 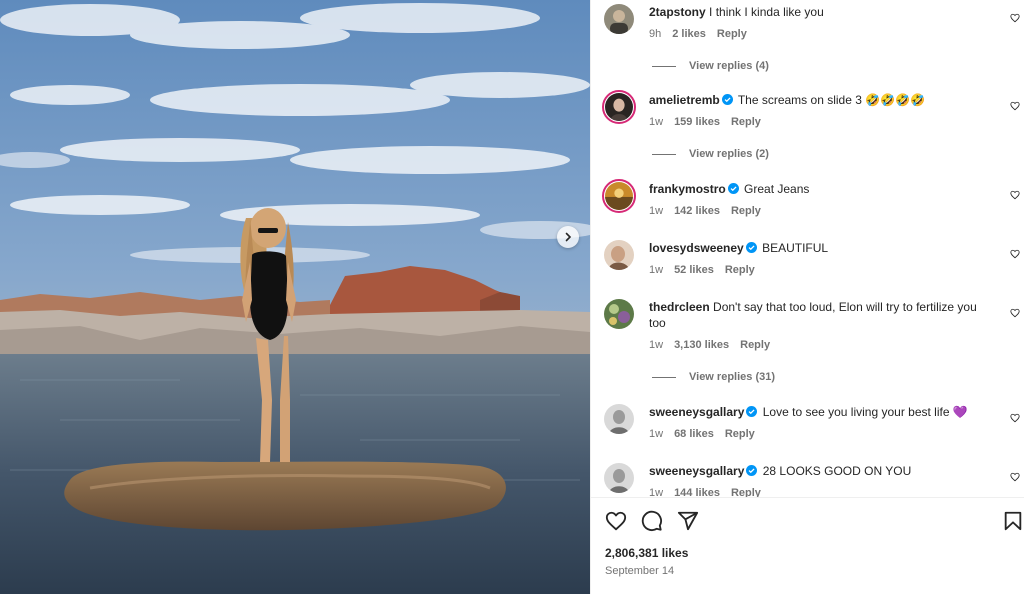 What do you see at coordinates (729, 154) in the screenshot?
I see `view-replies-label: View replies (2)` at bounding box center [729, 154].